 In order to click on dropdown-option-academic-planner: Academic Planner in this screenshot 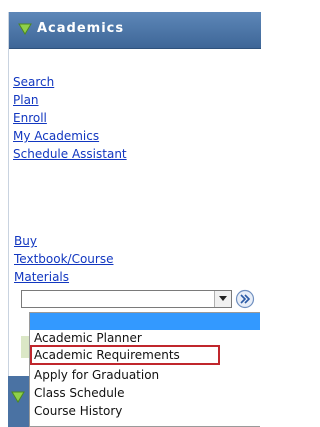, I will do `click(88, 338)`.